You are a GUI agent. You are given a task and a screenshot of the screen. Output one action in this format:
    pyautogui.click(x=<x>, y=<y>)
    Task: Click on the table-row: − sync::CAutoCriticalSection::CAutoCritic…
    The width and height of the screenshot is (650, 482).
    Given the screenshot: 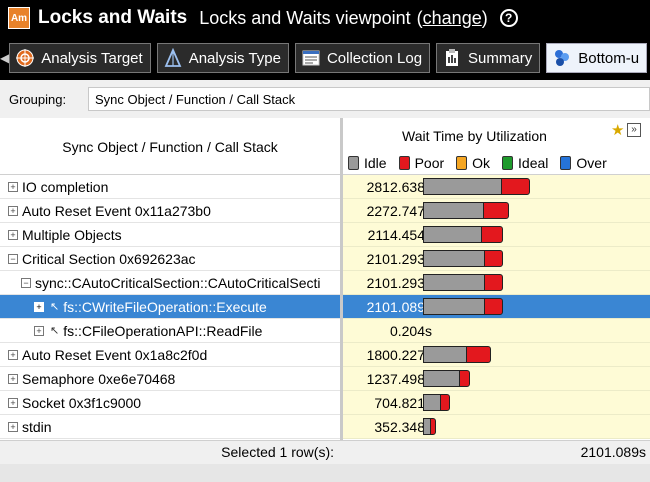 What is the action you would take?
    pyautogui.click(x=325, y=283)
    